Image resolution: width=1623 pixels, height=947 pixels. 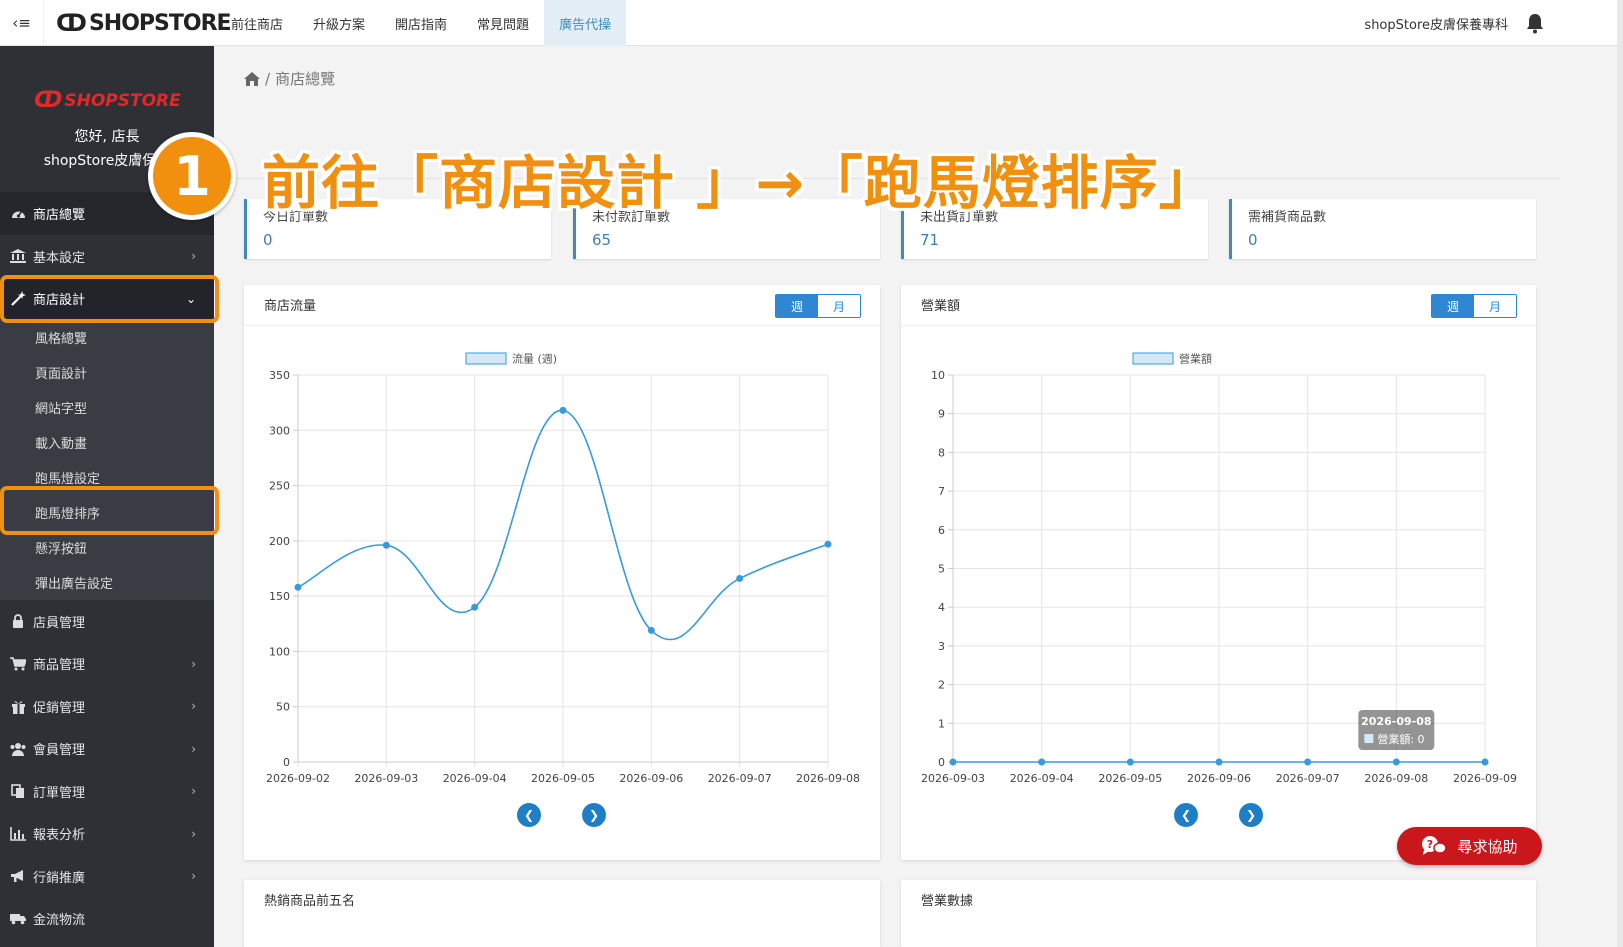 I want to click on sidebar-item-label: 商品管理, so click(x=59, y=666).